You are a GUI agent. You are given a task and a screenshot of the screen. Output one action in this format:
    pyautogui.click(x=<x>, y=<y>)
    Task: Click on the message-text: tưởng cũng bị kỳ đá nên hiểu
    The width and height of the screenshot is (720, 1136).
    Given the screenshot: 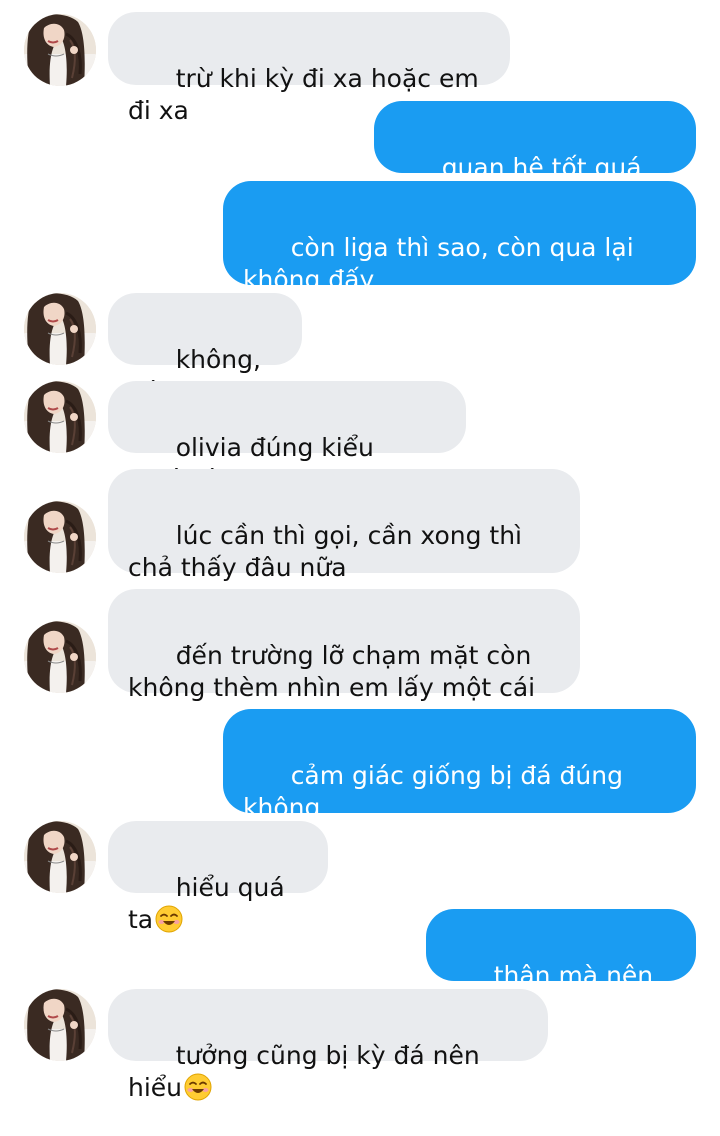 What is the action you would take?
    pyautogui.click(x=308, y=1071)
    